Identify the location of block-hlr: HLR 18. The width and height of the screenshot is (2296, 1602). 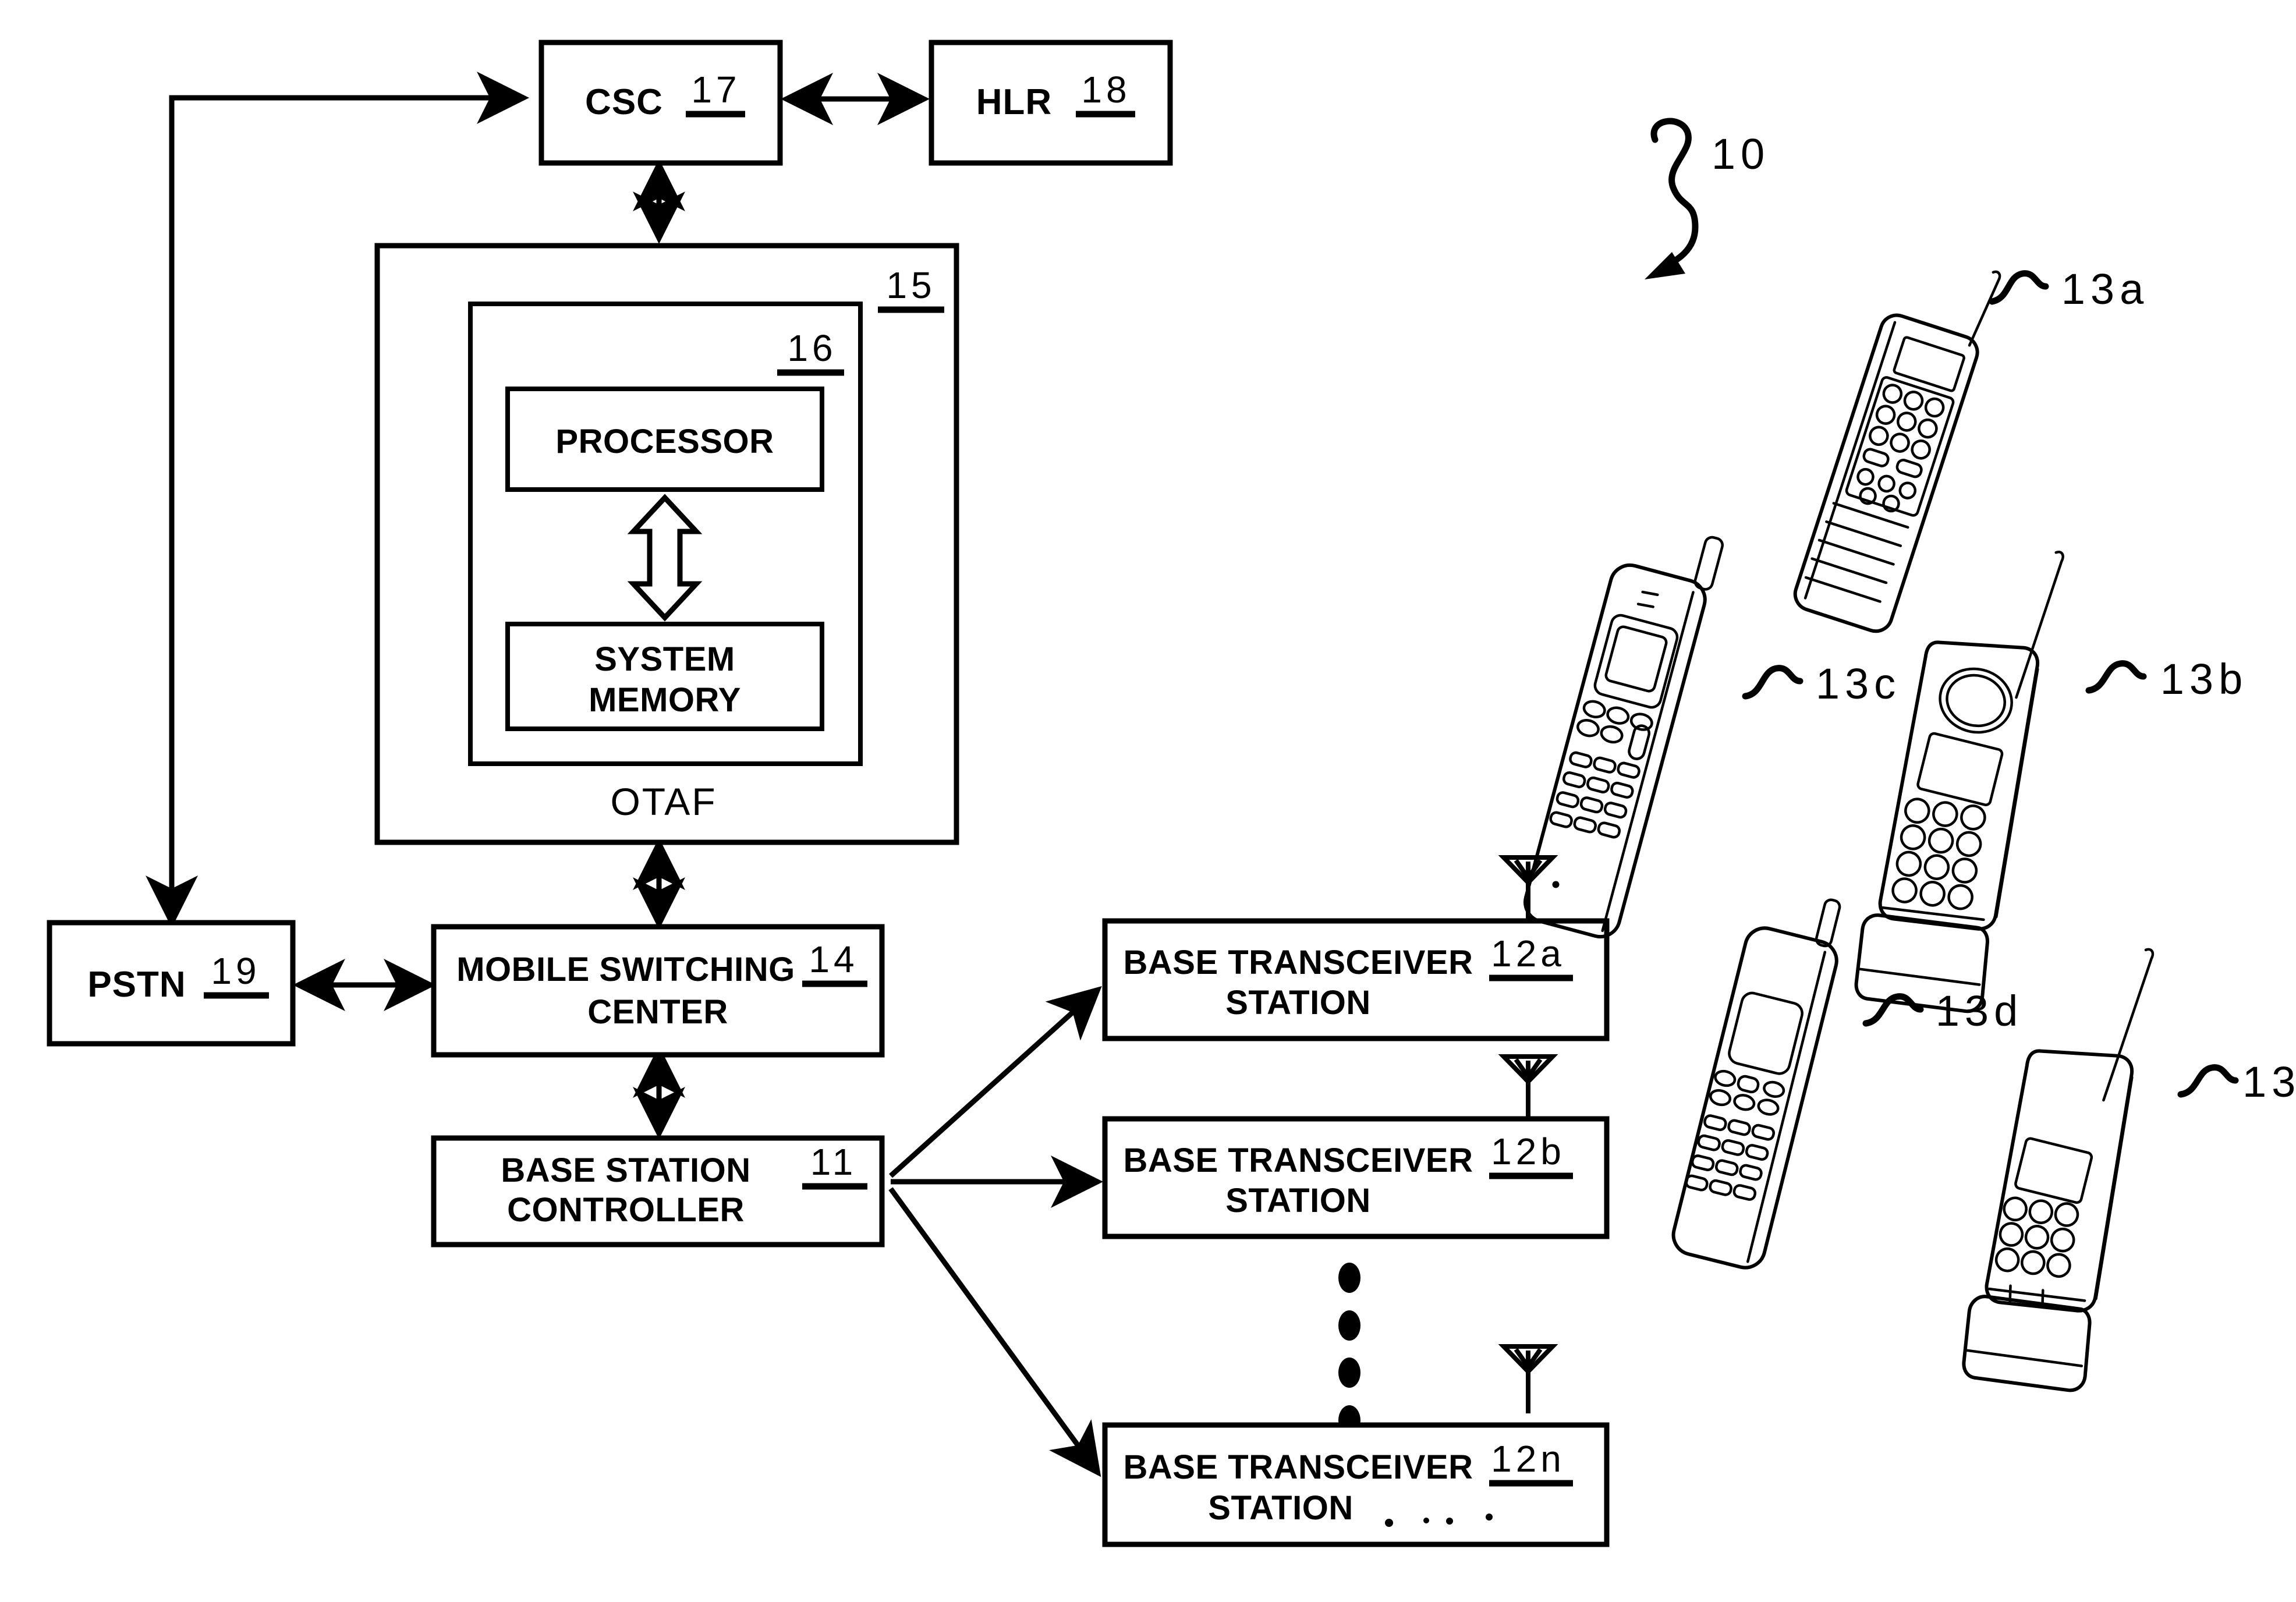
(1051, 103).